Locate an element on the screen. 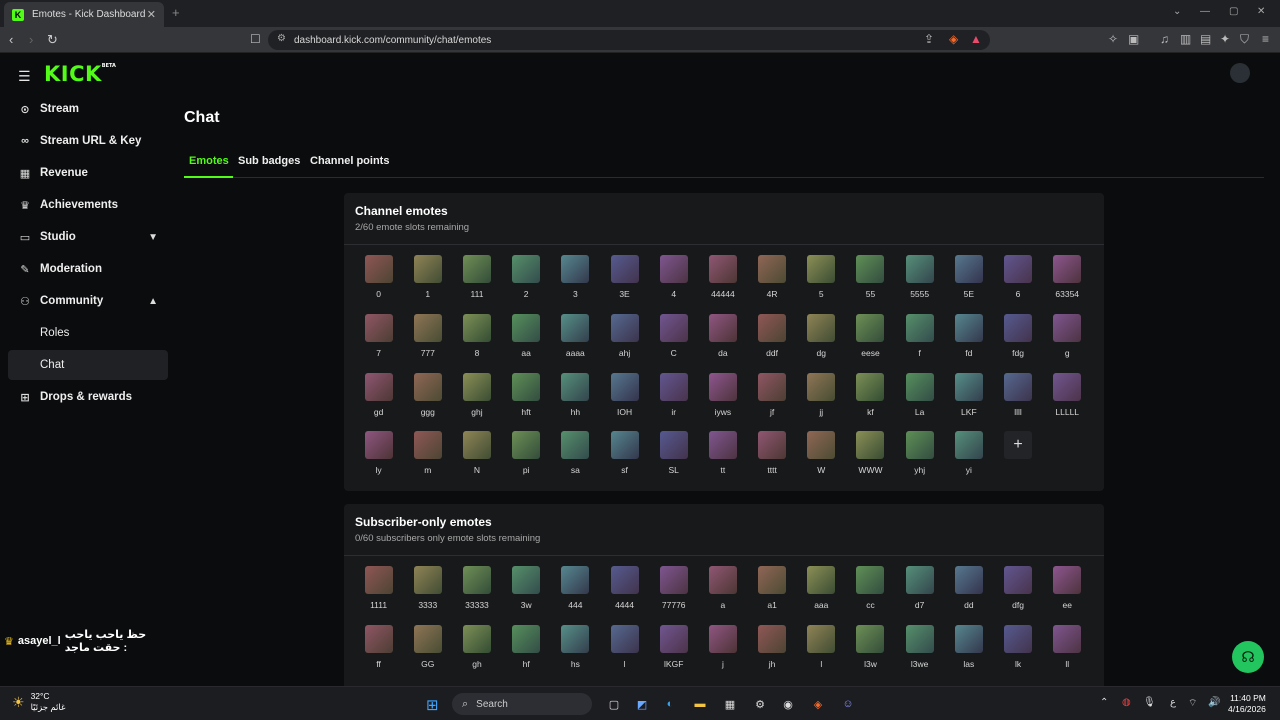 This screenshot has height=720, width=1280. emote-item: gd is located at coordinates (378, 402).